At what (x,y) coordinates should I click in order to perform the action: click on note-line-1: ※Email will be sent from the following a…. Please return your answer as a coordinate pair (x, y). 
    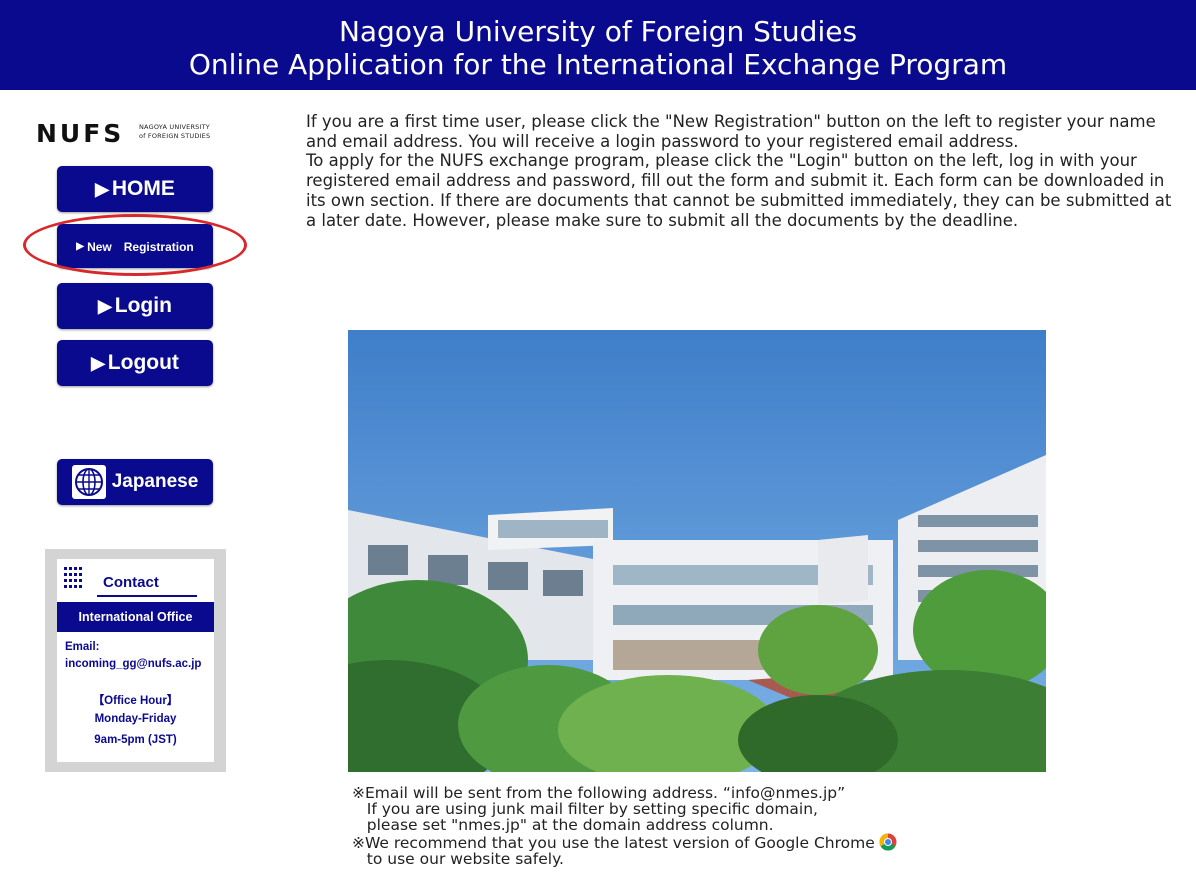
    Looking at the image, I should click on (599, 793).